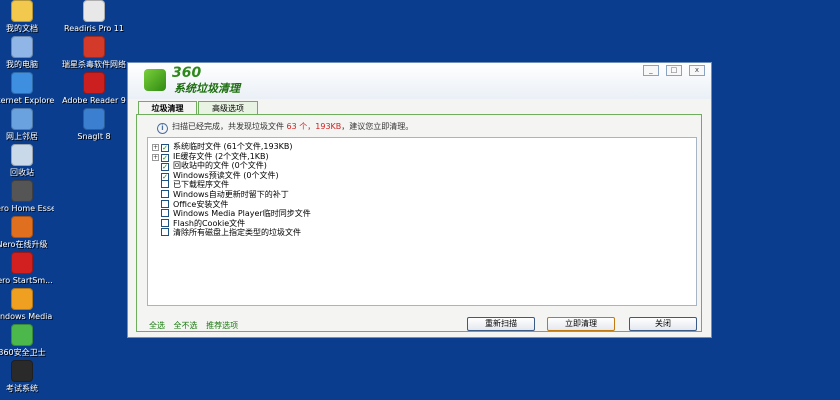  I want to click on window-controls: _ □ x, so click(673, 74).